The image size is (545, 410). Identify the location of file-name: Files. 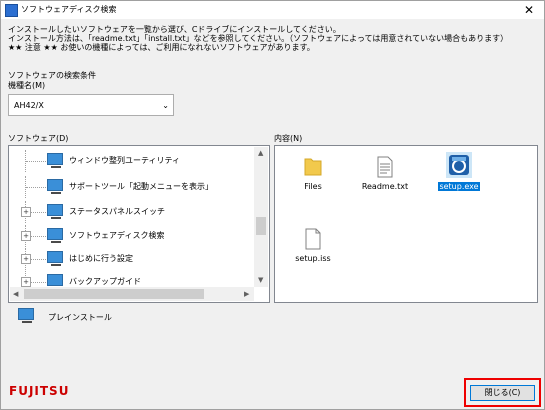
(313, 186).